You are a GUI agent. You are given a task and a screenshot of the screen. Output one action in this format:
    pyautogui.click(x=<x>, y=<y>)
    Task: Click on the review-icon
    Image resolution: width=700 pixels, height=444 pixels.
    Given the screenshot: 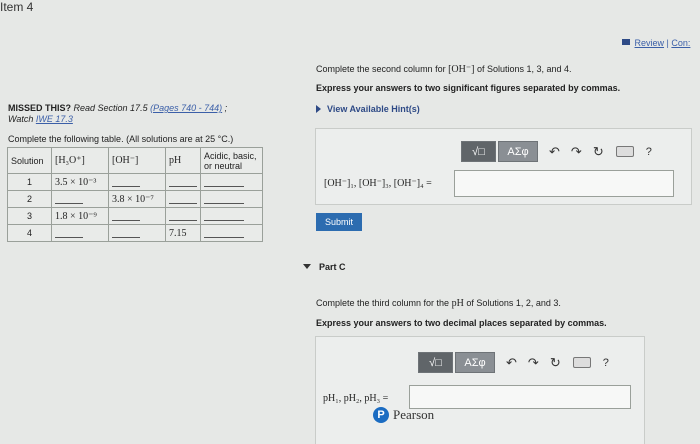 What is the action you would take?
    pyautogui.click(x=626, y=42)
    